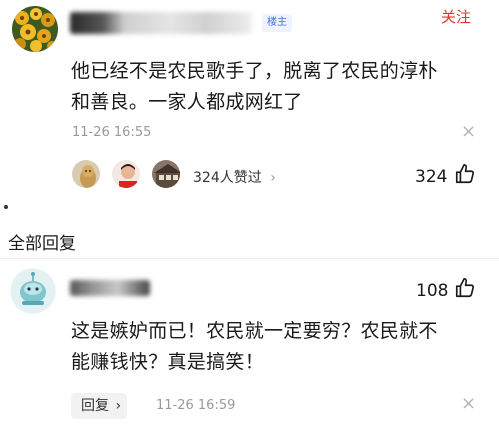 This screenshot has width=499, height=425. Describe the element at coordinates (112, 132) in the screenshot. I see `comment-timestamp: 11-26 16:55` at that location.